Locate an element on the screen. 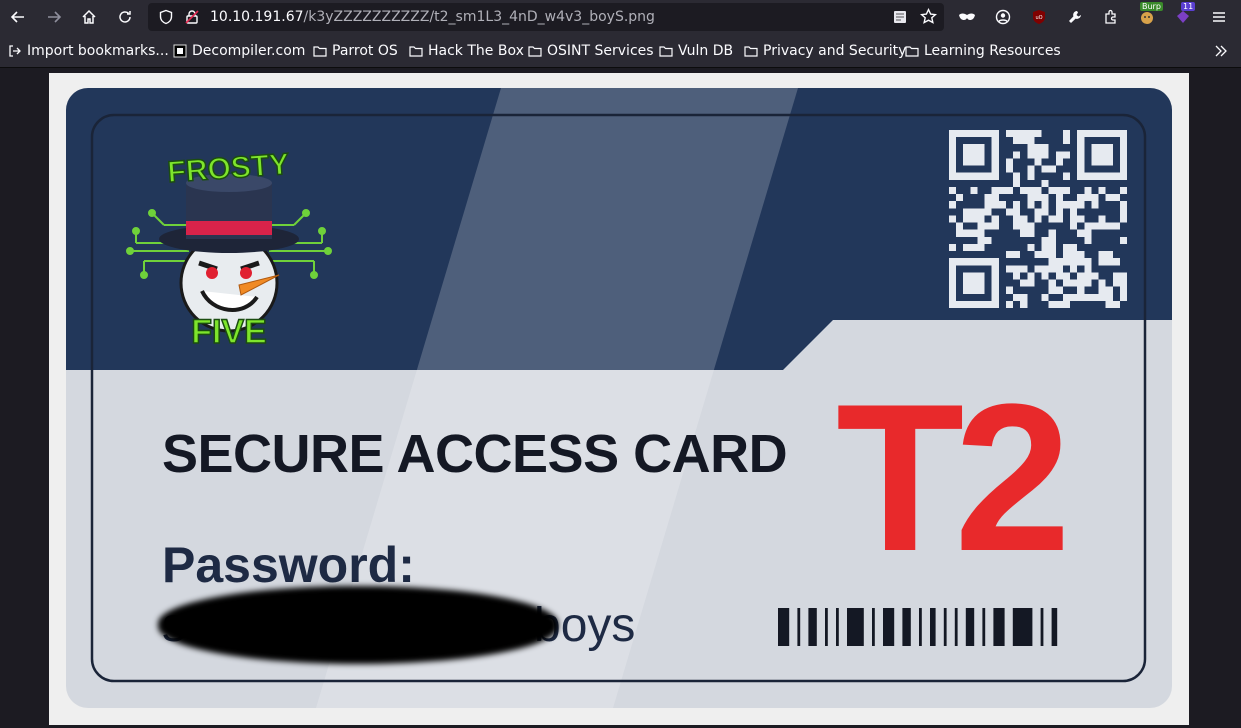 This screenshot has width=1241, height=728. account-icon is located at coordinates (1003, 17).